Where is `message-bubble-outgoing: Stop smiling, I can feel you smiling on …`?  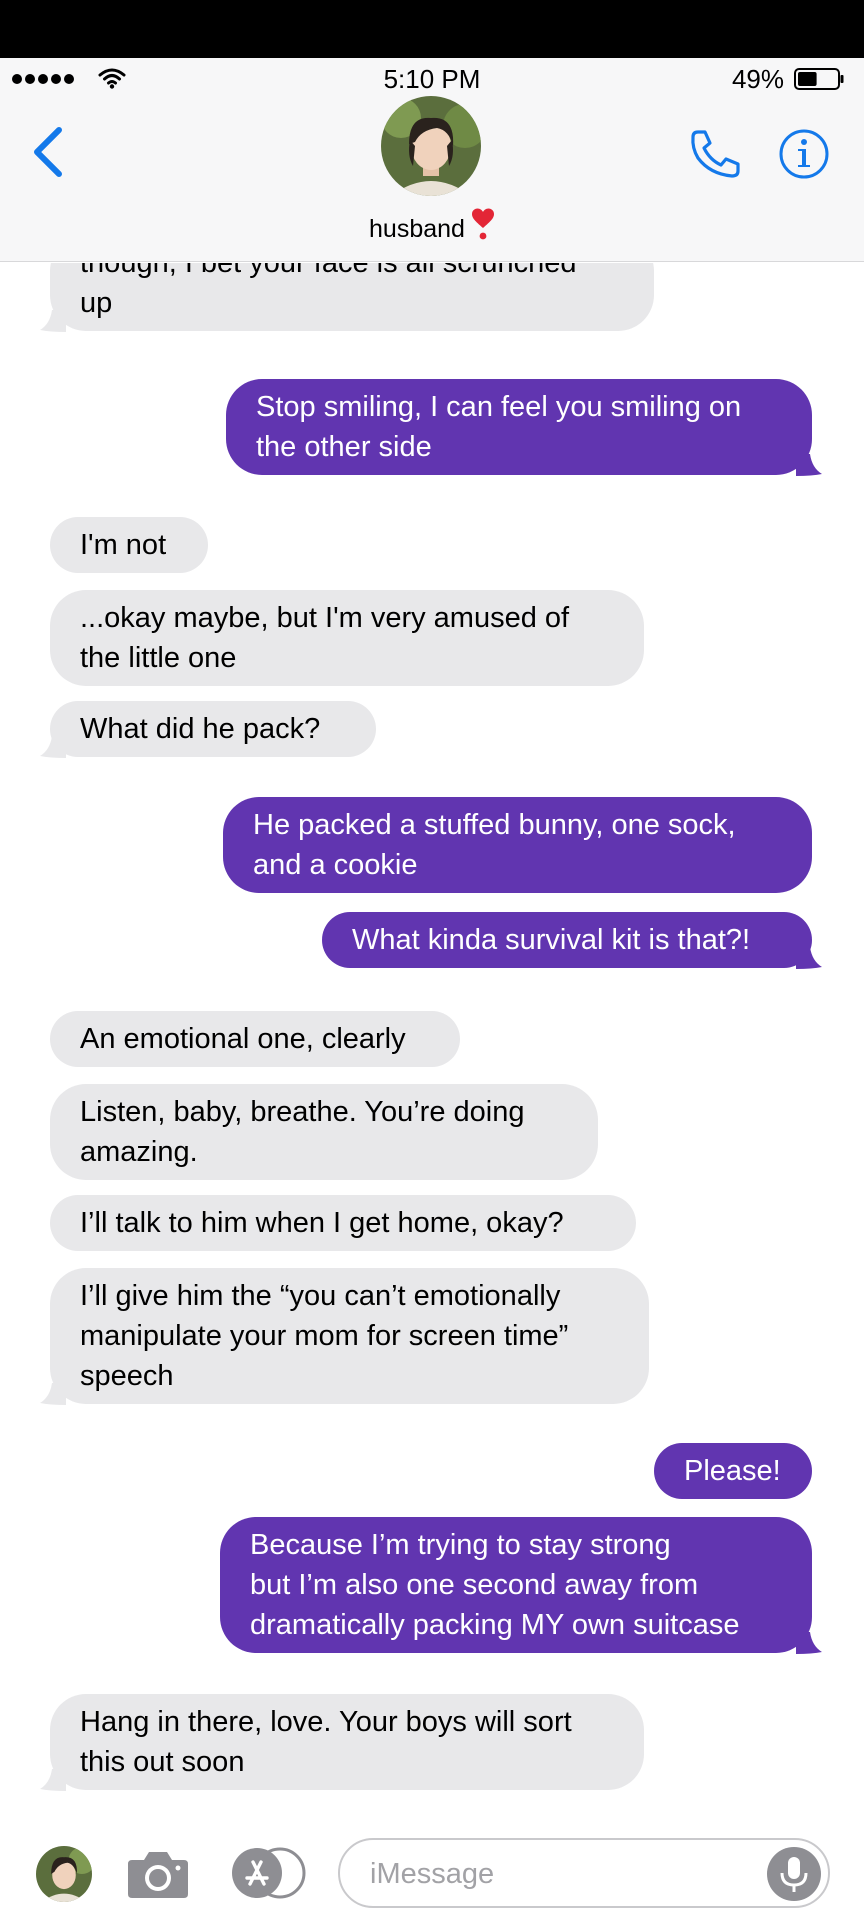 message-bubble-outgoing: Stop smiling, I can feel you smiling on … is located at coordinates (524, 427).